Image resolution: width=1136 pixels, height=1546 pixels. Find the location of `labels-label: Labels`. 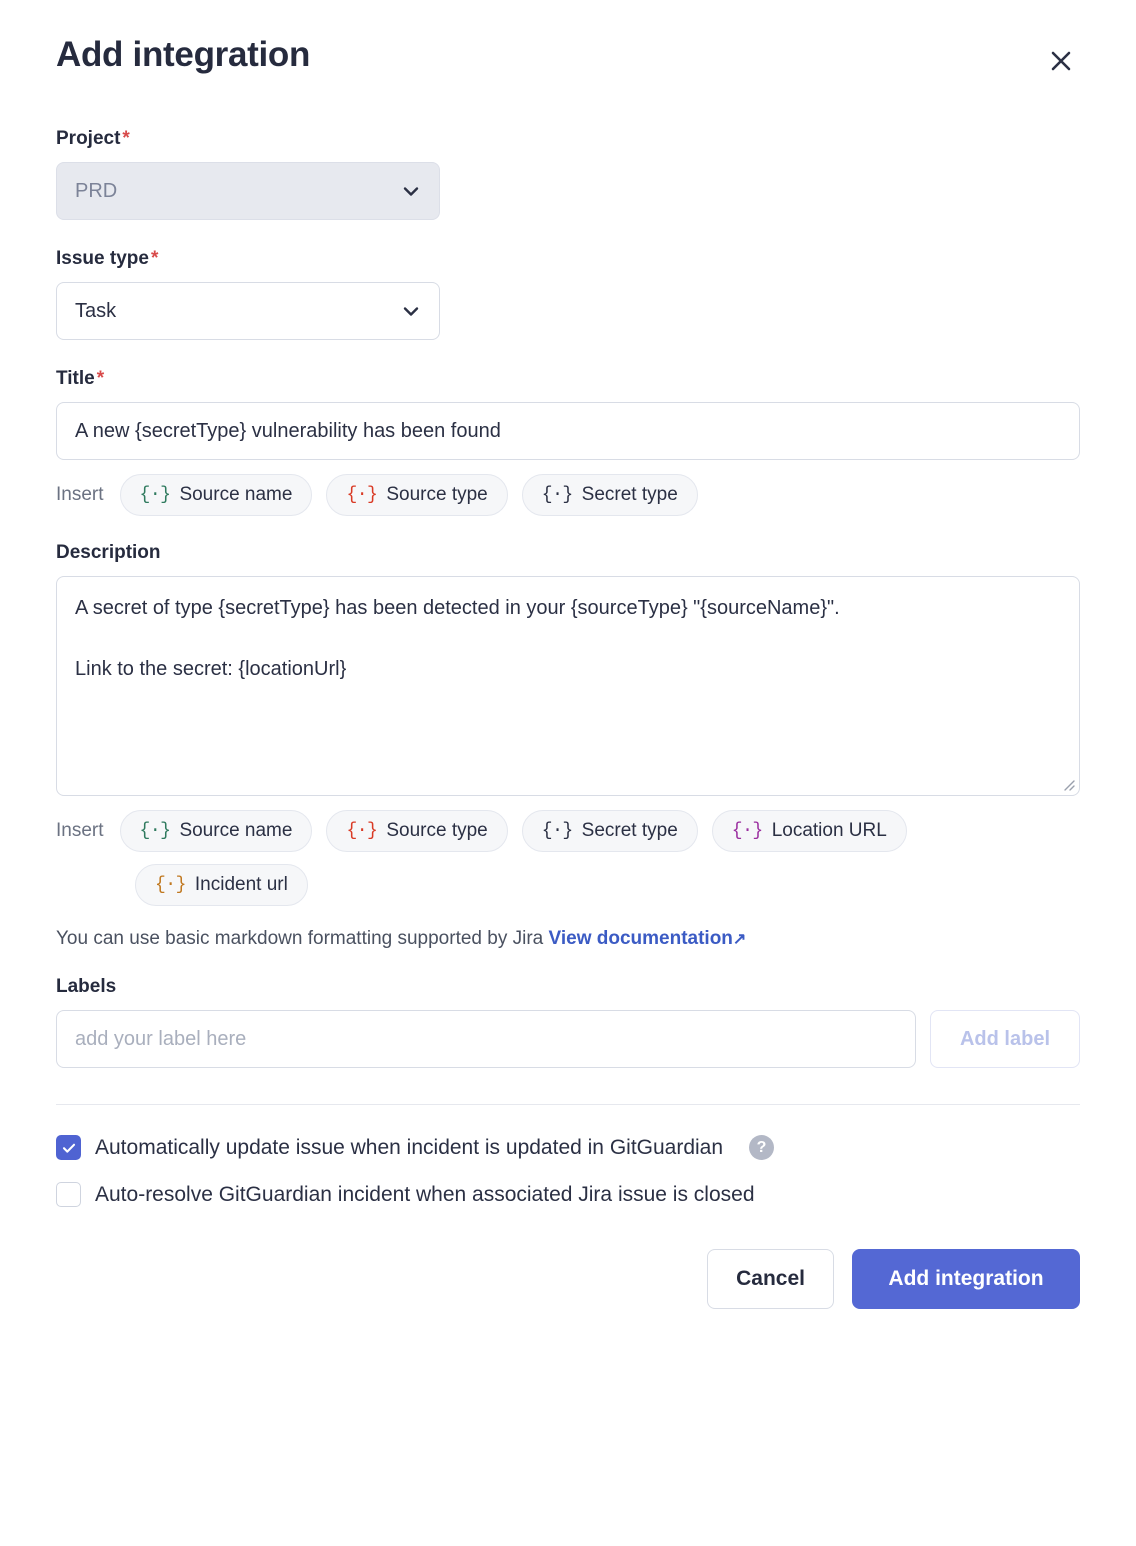

labels-label: Labels is located at coordinates (86, 986).